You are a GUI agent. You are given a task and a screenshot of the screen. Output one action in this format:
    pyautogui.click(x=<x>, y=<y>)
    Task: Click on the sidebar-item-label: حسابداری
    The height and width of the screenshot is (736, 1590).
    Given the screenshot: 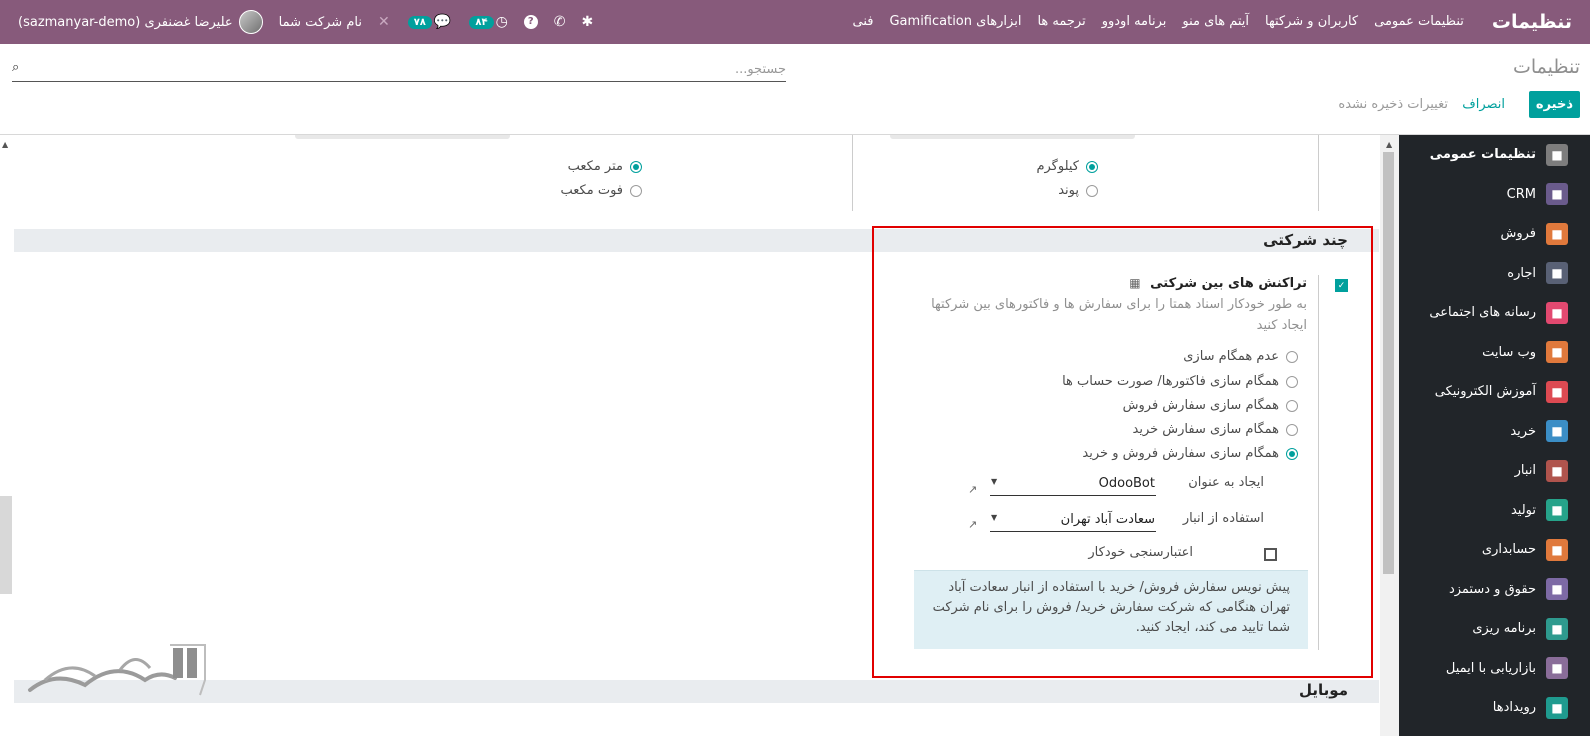 What is the action you would take?
    pyautogui.click(x=1508, y=550)
    